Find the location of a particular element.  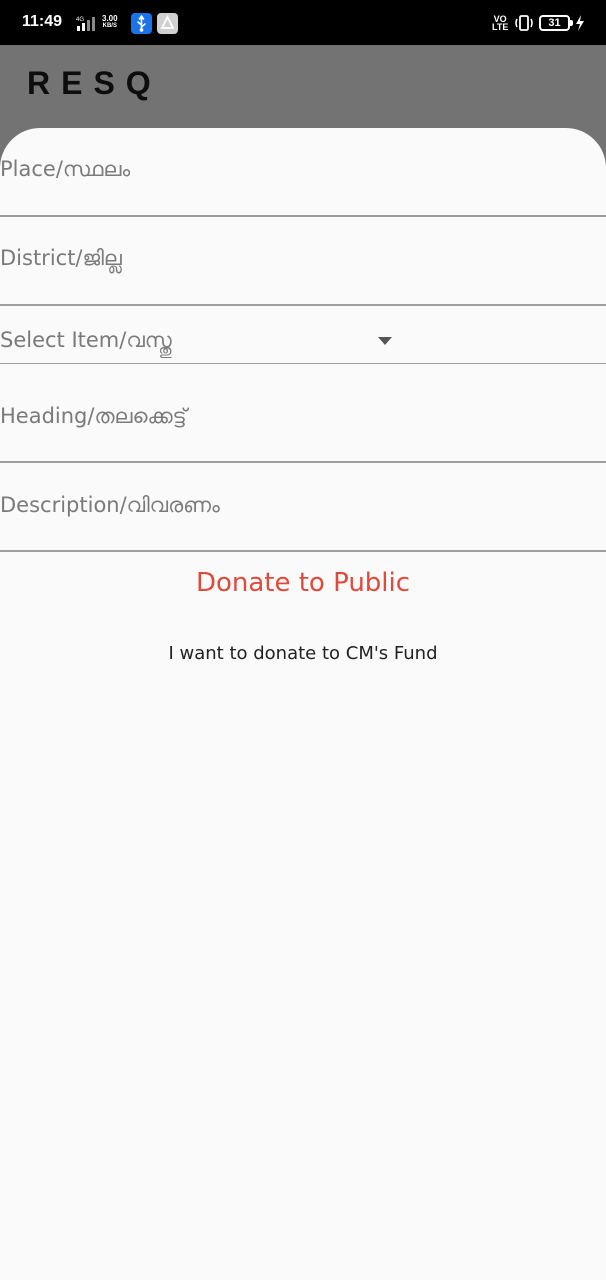

usb-icon is located at coordinates (141, 23).